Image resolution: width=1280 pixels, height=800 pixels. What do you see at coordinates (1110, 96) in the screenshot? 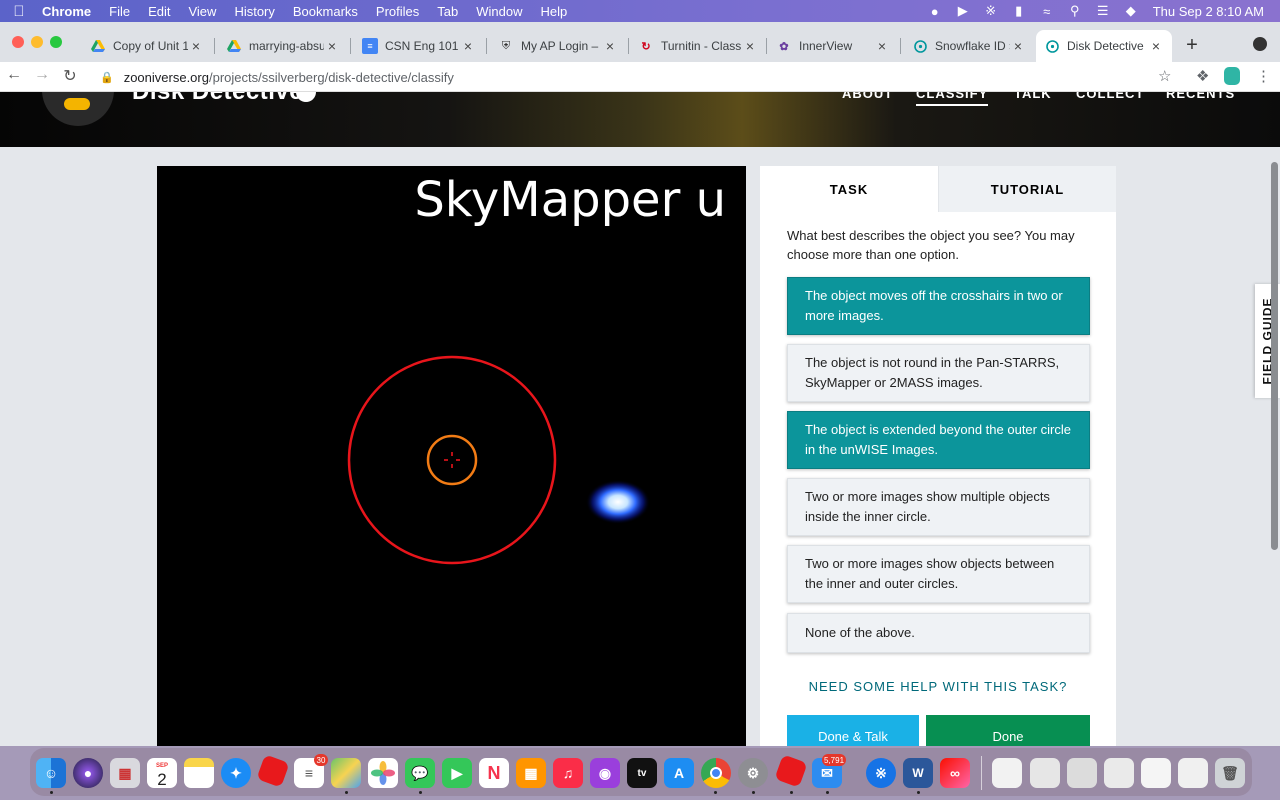
I see `nav-collect: COLLECT` at bounding box center [1110, 96].